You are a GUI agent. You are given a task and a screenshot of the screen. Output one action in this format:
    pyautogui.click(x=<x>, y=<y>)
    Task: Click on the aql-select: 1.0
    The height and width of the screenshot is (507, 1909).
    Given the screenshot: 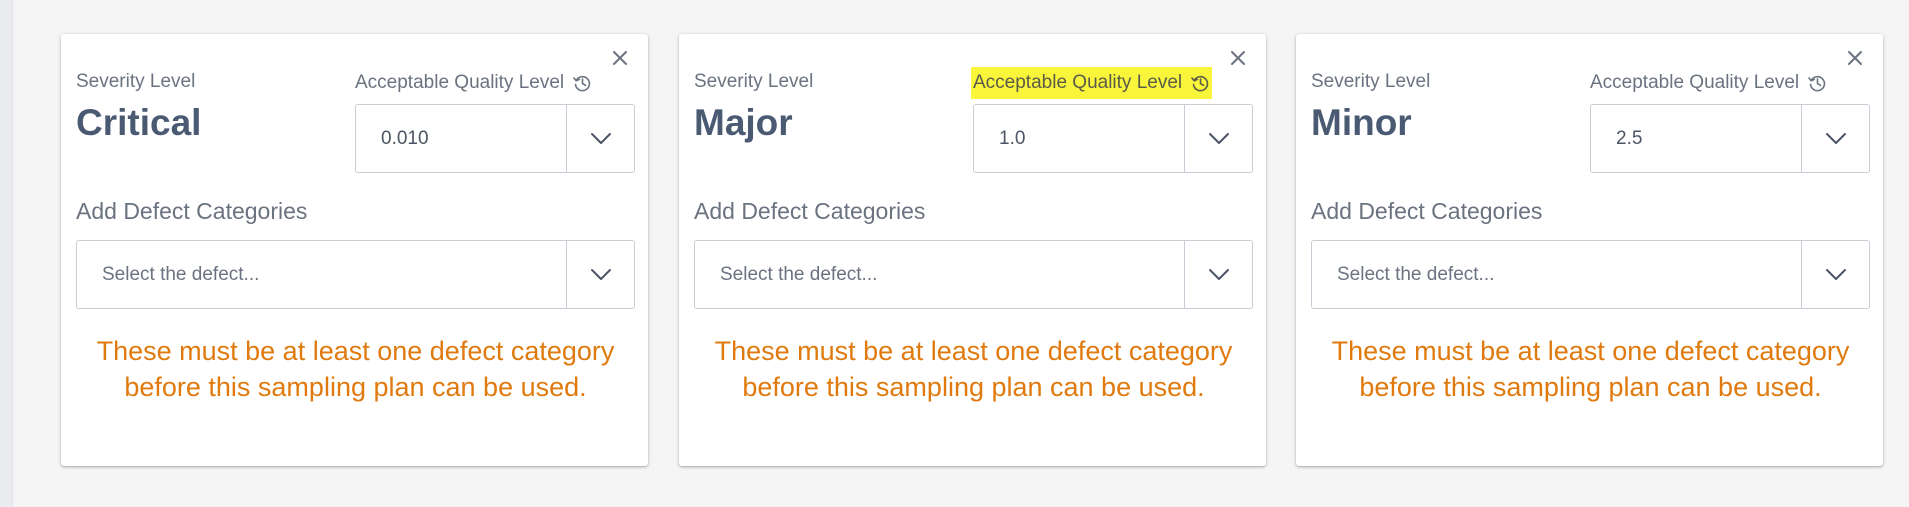 What is the action you would take?
    pyautogui.click(x=1113, y=138)
    